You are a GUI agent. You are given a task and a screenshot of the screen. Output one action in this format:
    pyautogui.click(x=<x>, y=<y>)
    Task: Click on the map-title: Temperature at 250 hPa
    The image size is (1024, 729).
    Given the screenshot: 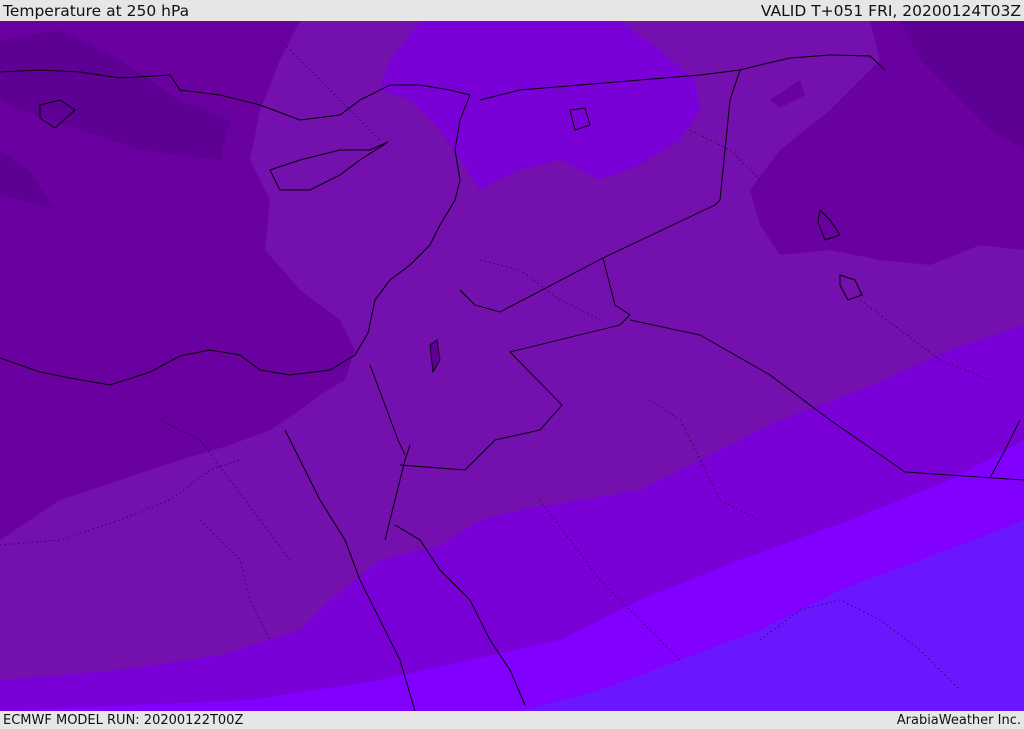 What is the action you would take?
    pyautogui.click(x=96, y=10)
    